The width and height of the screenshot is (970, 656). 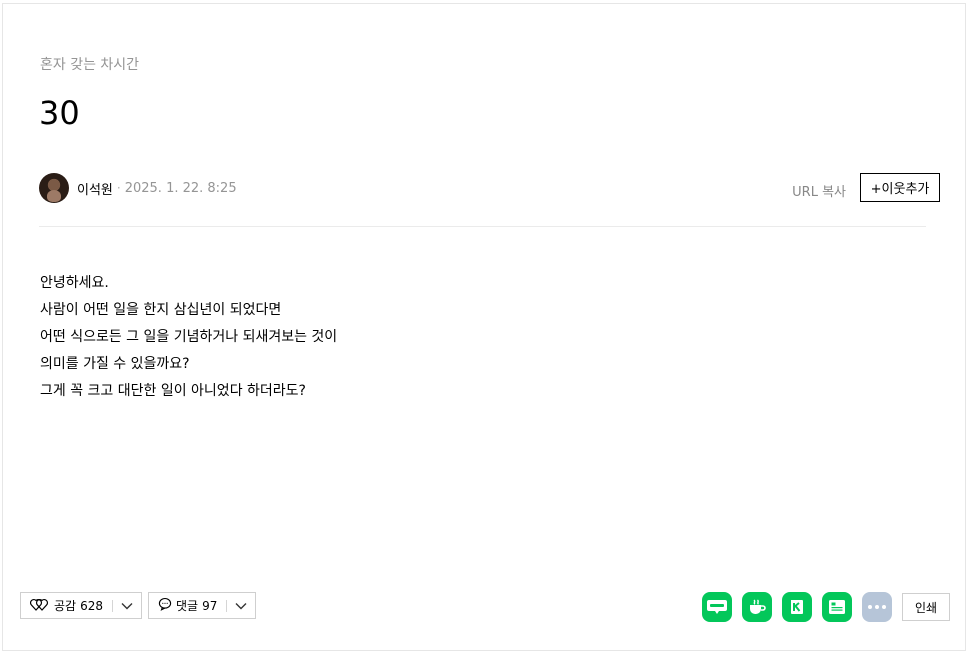 What do you see at coordinates (819, 190) in the screenshot?
I see `url-copy-button: URL 복사` at bounding box center [819, 190].